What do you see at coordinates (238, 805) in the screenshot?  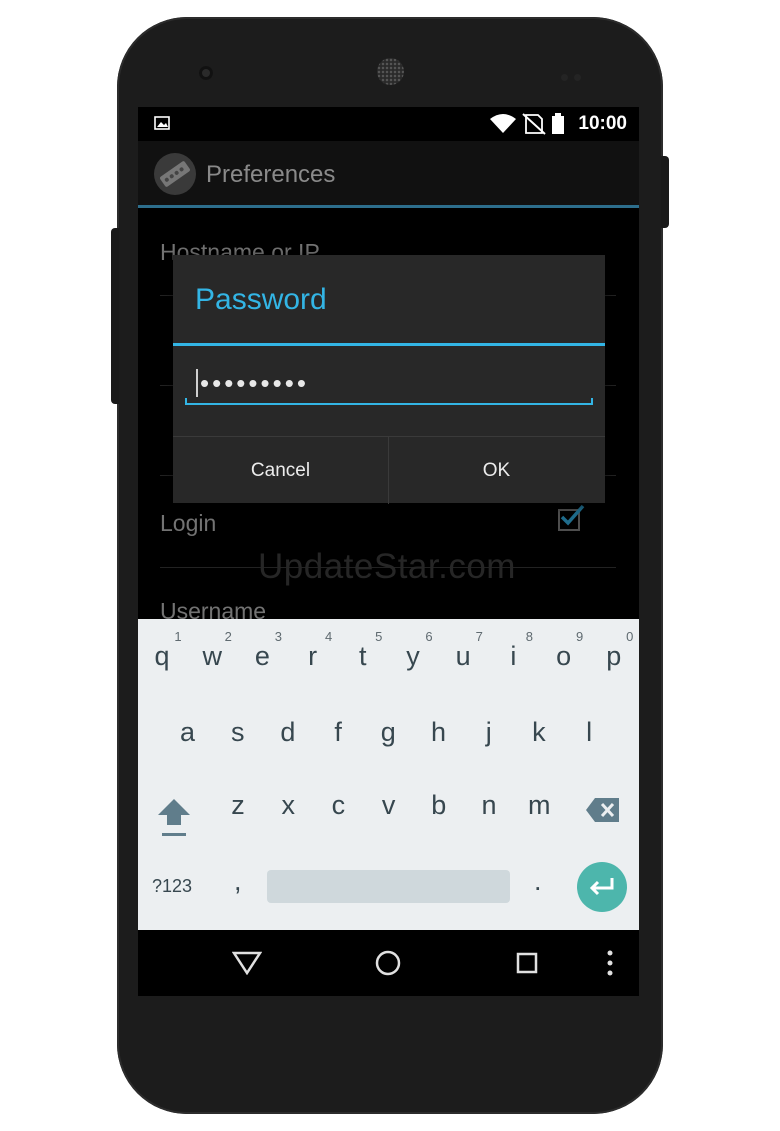 I see `key-z: z` at bounding box center [238, 805].